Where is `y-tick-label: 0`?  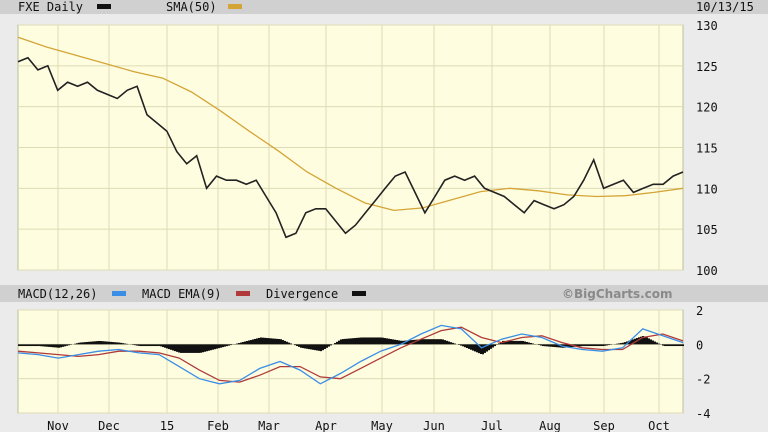 y-tick-label: 0 is located at coordinates (699, 345).